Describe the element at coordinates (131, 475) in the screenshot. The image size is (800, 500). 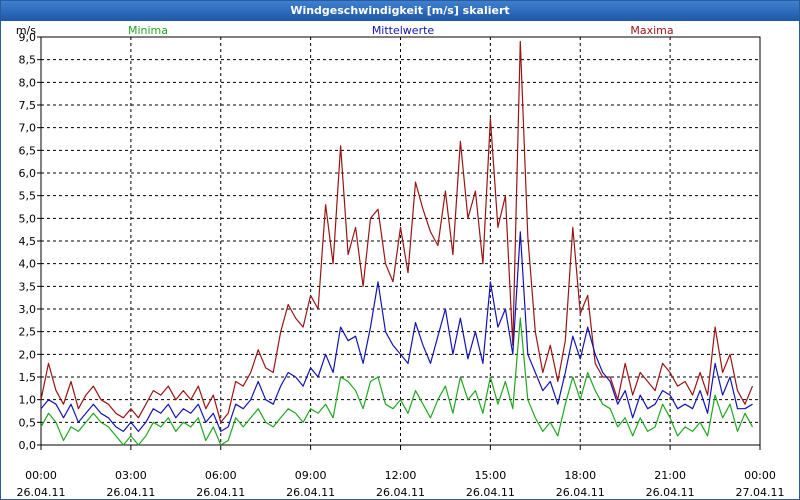
I see `x-tick-time-label: 03:00` at that location.